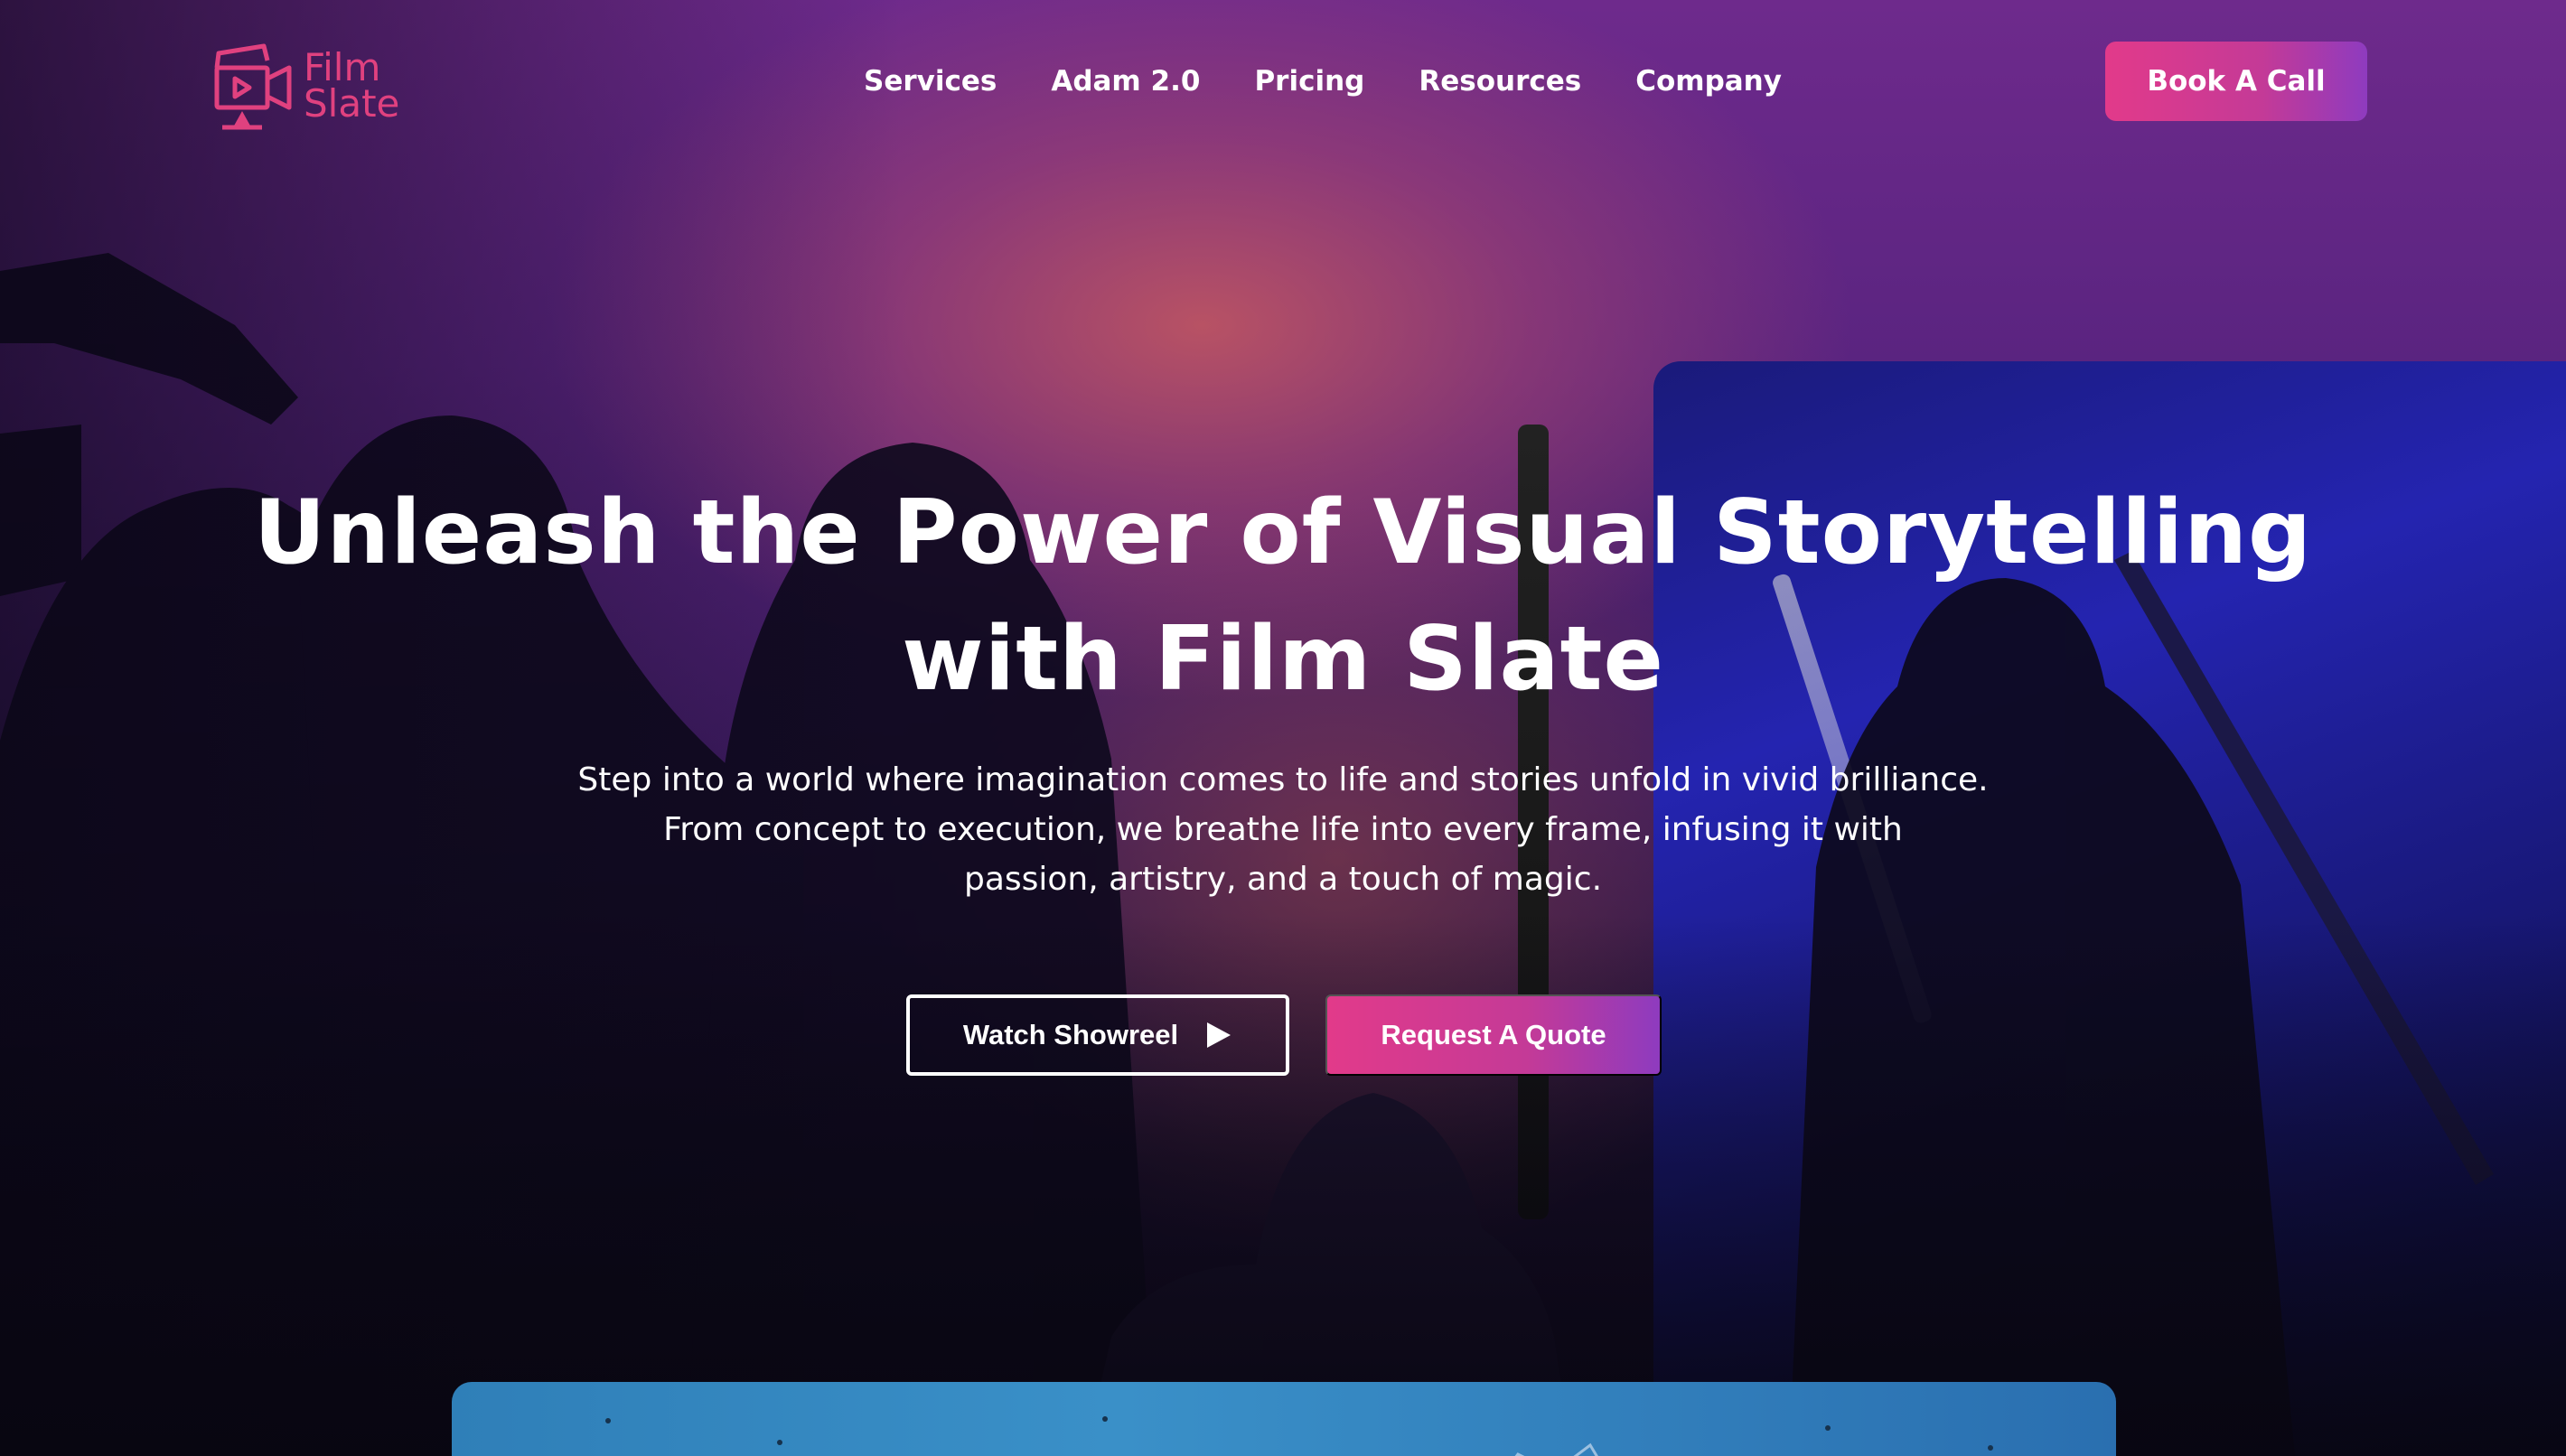 The image size is (2566, 1456). I want to click on nav-item-company: Company, so click(1708, 81).